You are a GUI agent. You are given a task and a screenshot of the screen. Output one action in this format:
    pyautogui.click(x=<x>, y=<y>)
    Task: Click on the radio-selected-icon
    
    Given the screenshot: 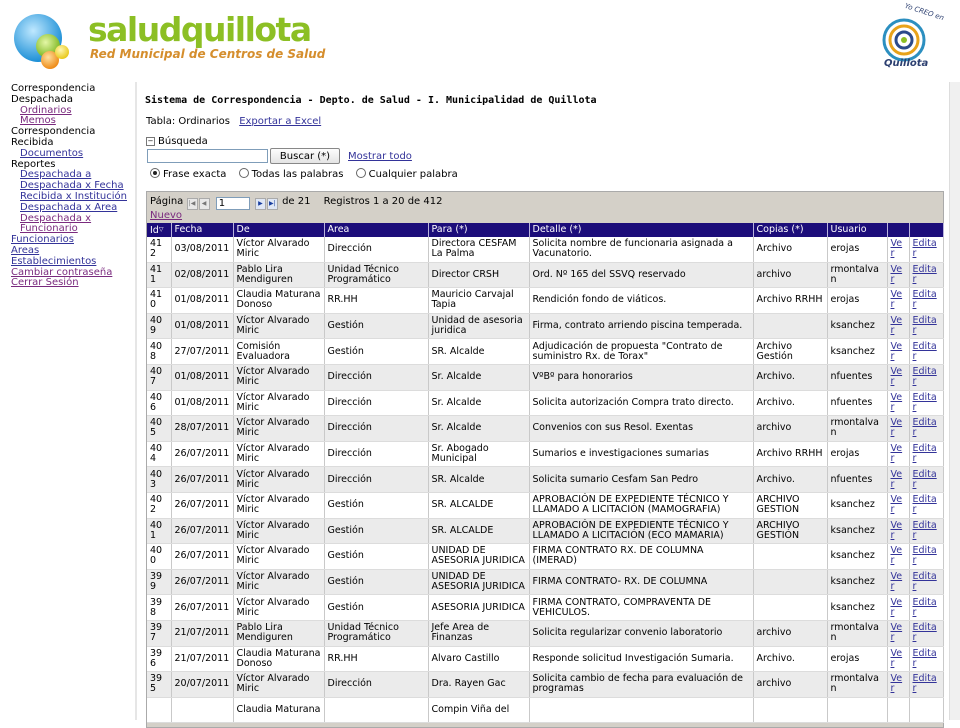 What is the action you would take?
    pyautogui.click(x=155, y=173)
    